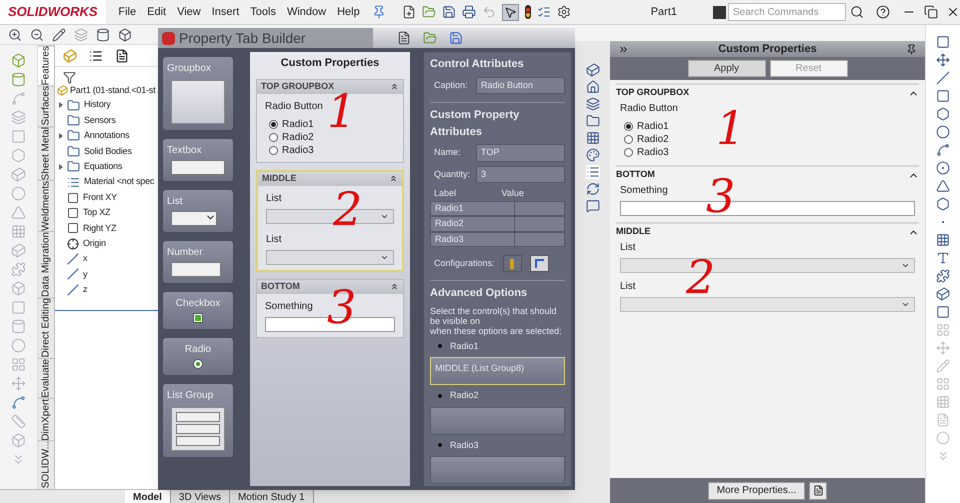 This screenshot has width=960, height=503. What do you see at coordinates (479, 293) in the screenshot?
I see `section-heading: Advanced Options` at bounding box center [479, 293].